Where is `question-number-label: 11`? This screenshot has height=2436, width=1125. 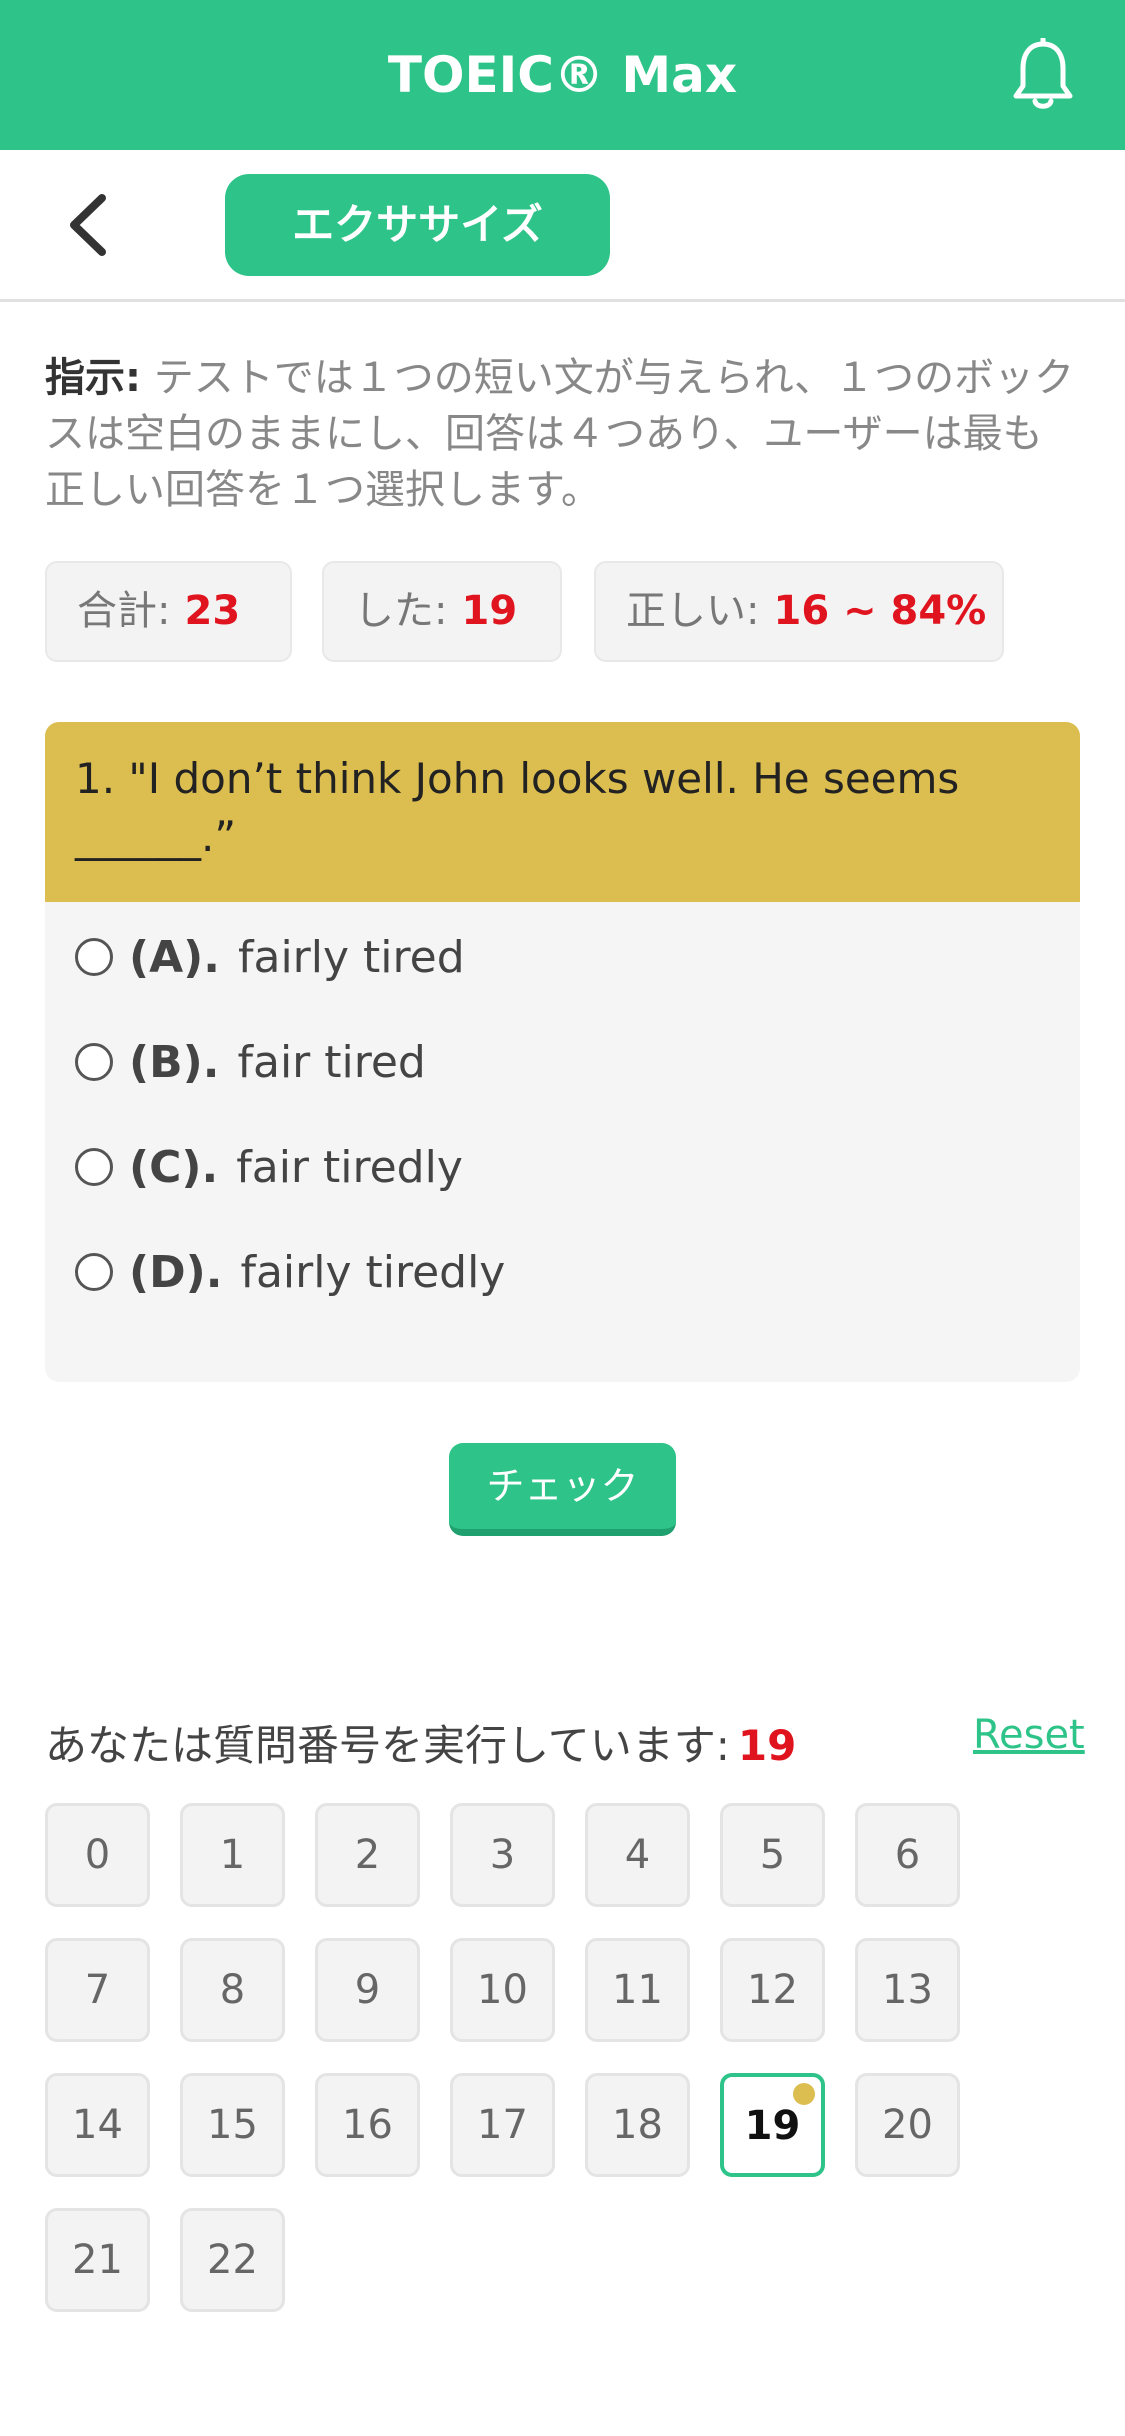
question-number-label: 11 is located at coordinates (637, 1990).